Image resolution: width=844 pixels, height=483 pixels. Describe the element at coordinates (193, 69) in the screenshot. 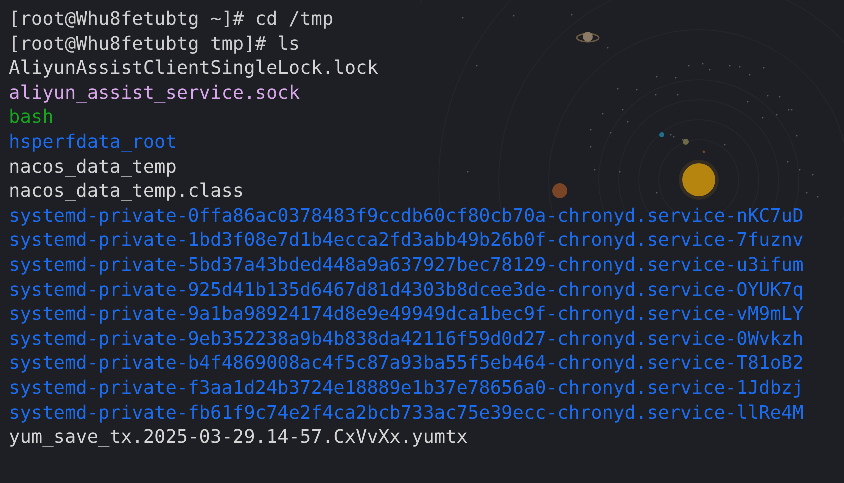

I see `file-name: AliyunAssistClientSingleLock.lock` at that location.